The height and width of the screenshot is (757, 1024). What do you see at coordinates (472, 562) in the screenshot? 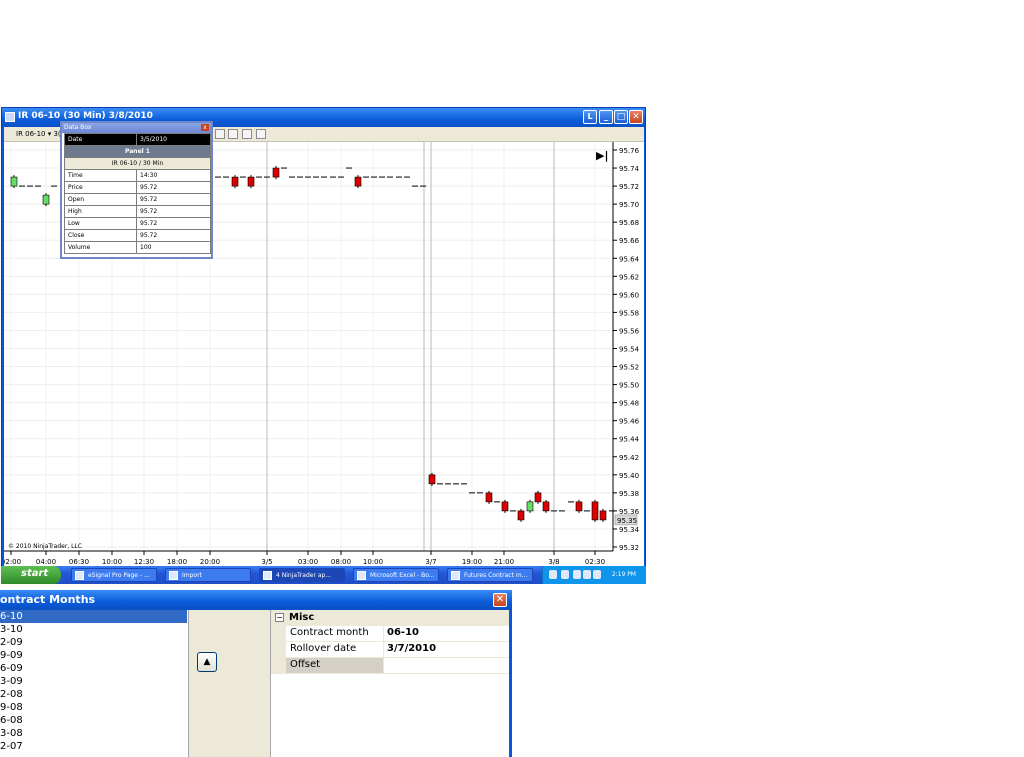
I see `x-tick-label: 19:00` at bounding box center [472, 562].